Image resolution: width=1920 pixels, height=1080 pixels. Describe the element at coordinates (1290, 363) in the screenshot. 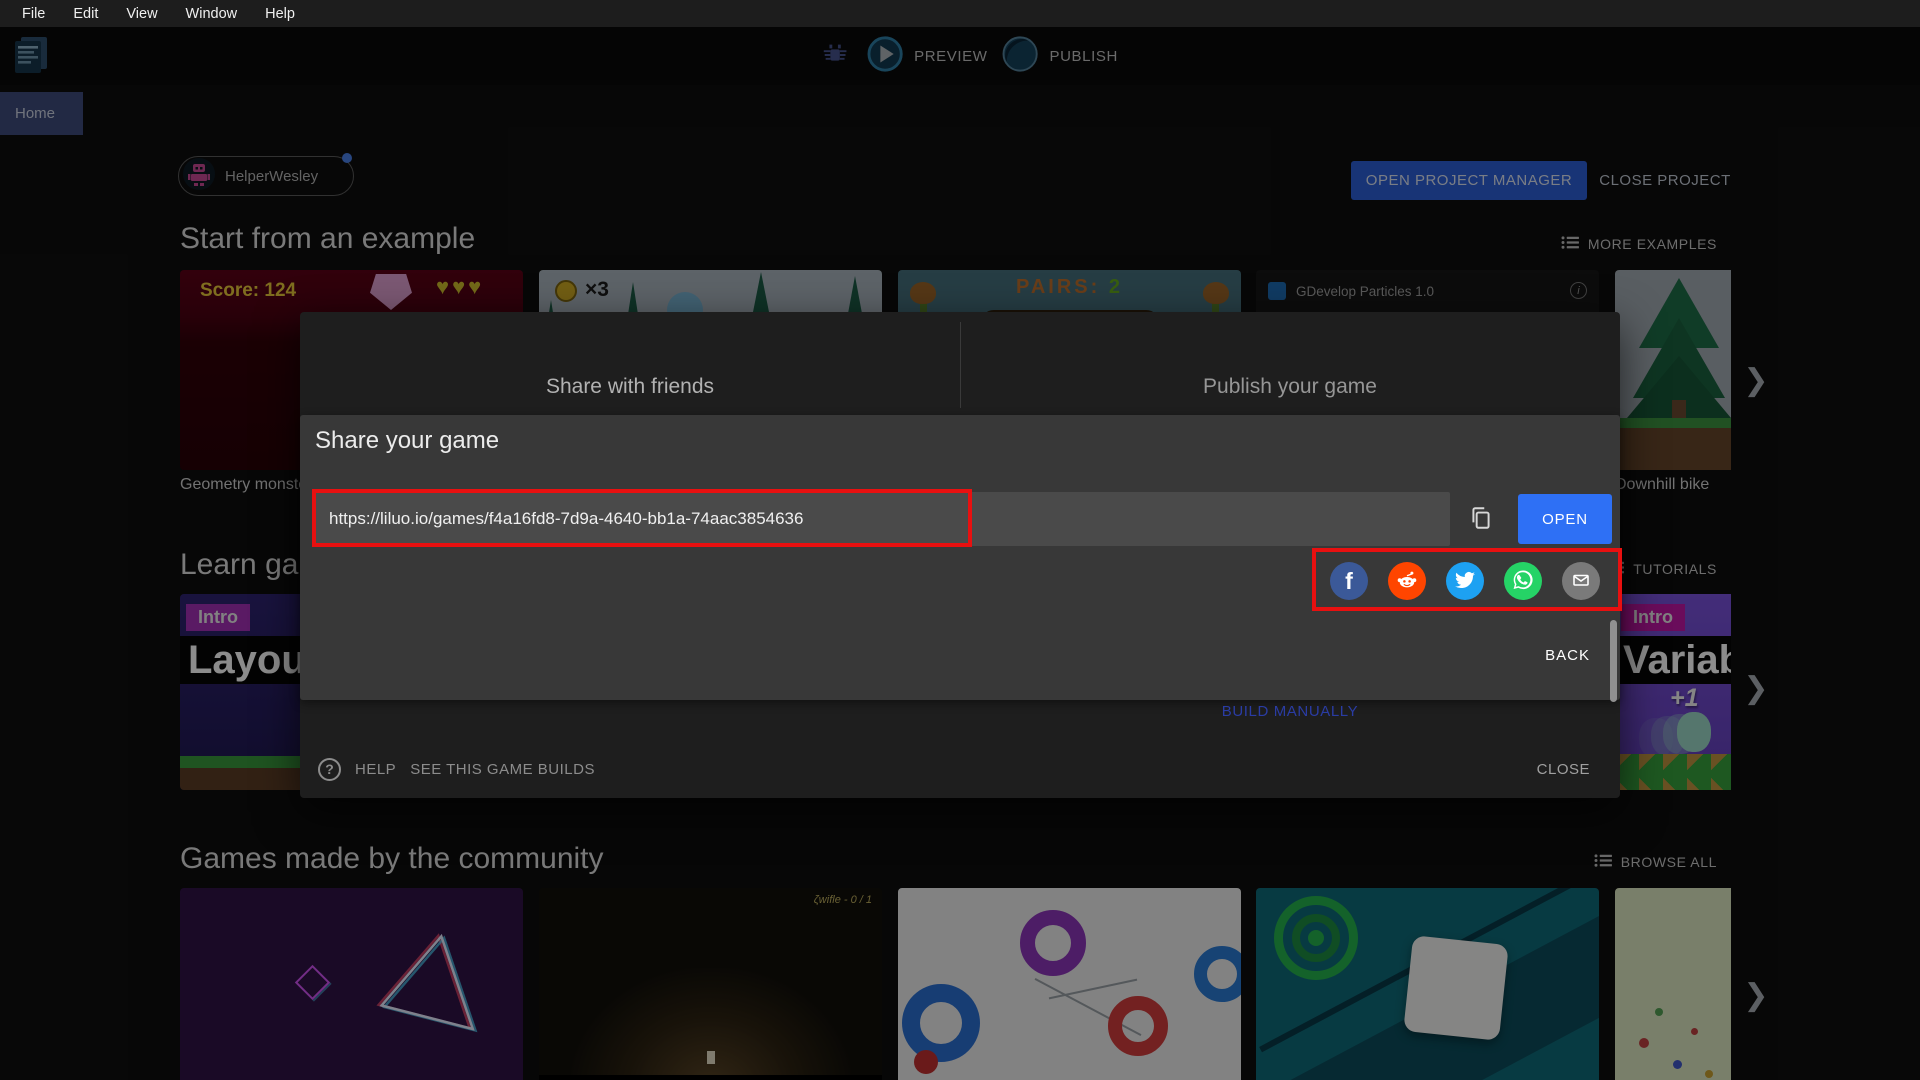

I see `tab-publish-your-game: Publish your game` at that location.